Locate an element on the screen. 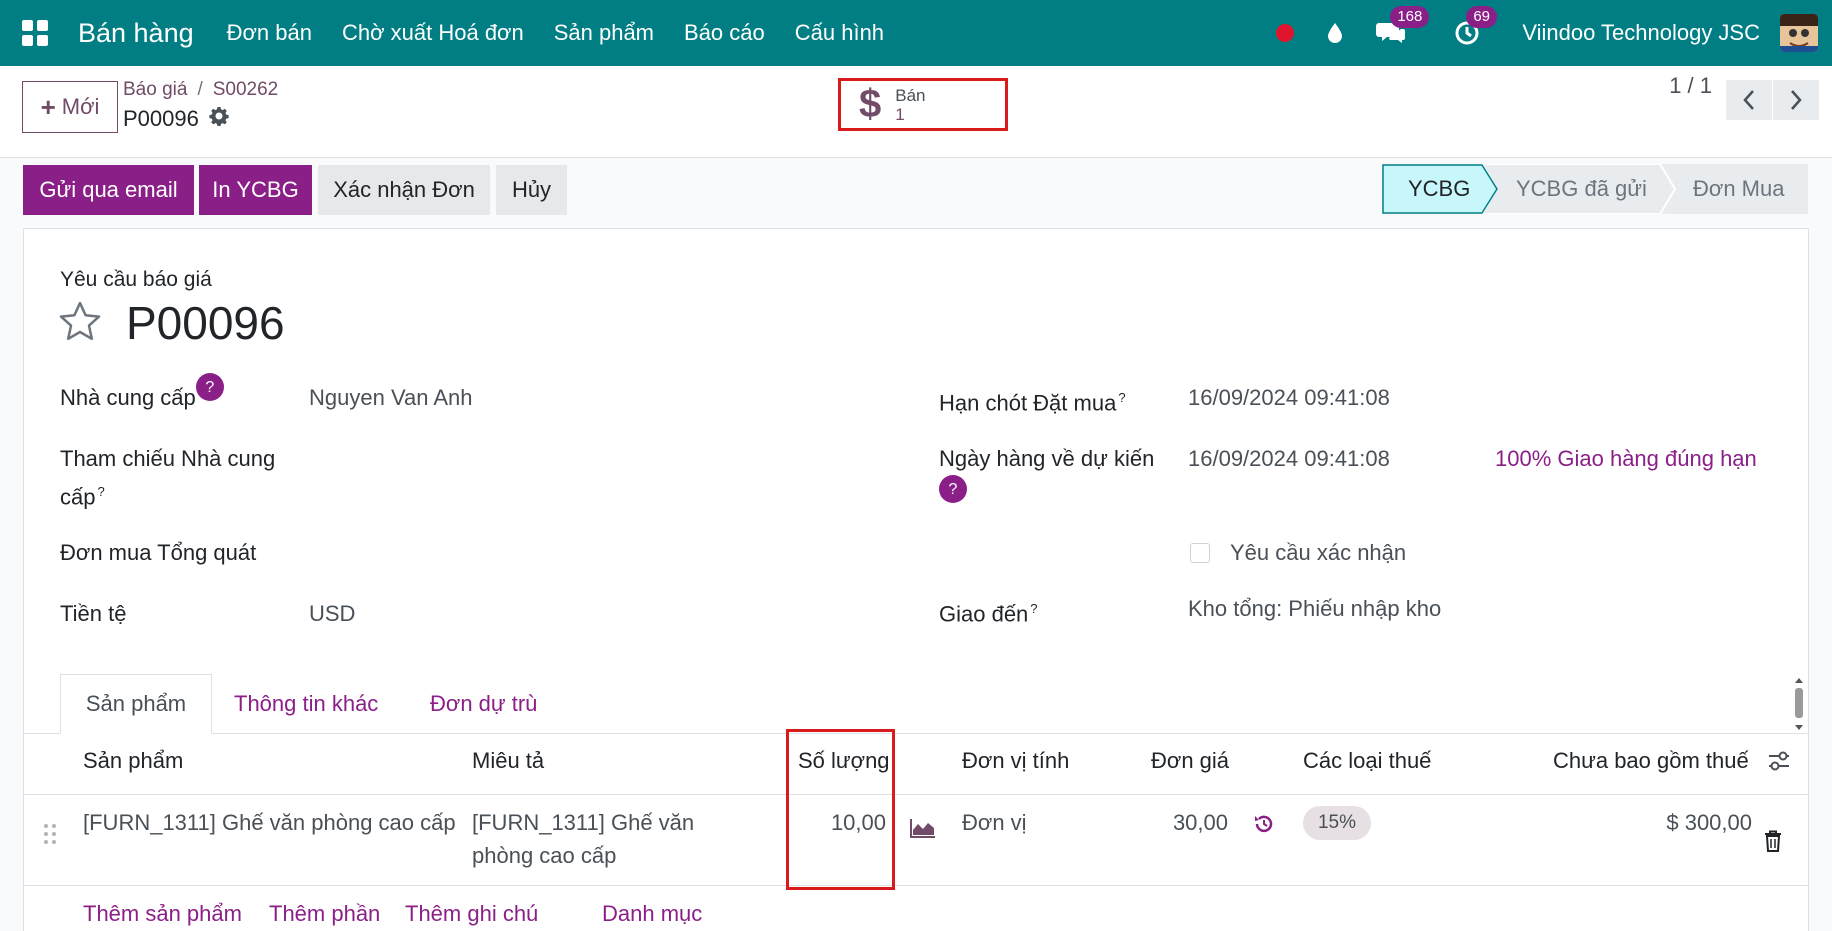 Image resolution: width=1832 pixels, height=931 pixels. expected-arrival-label-text: Ngày hàng về dự kiến is located at coordinates (1047, 458).